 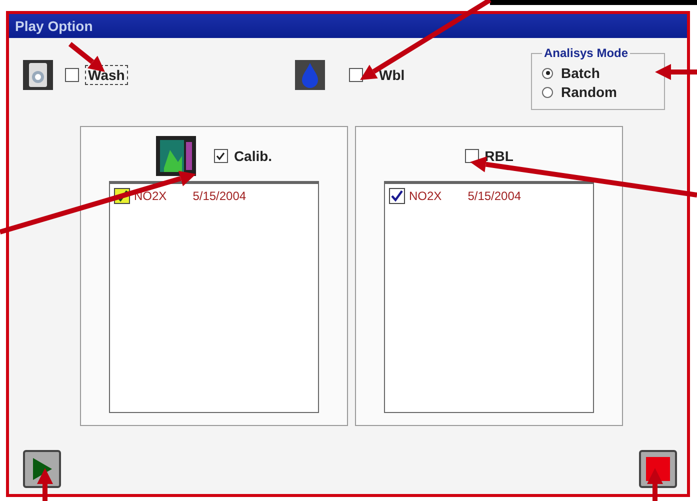 I want to click on checkbox-label: Calib., so click(x=253, y=156).